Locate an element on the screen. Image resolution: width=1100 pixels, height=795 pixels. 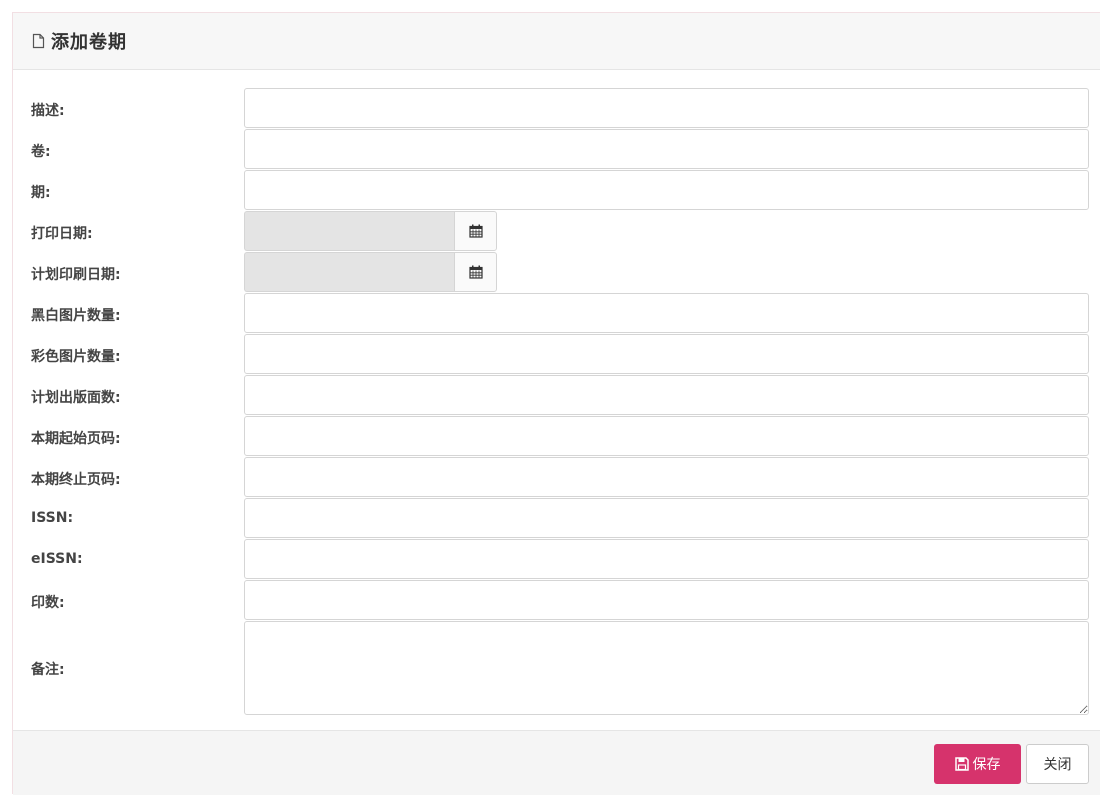
notes-textarea is located at coordinates (666, 668).